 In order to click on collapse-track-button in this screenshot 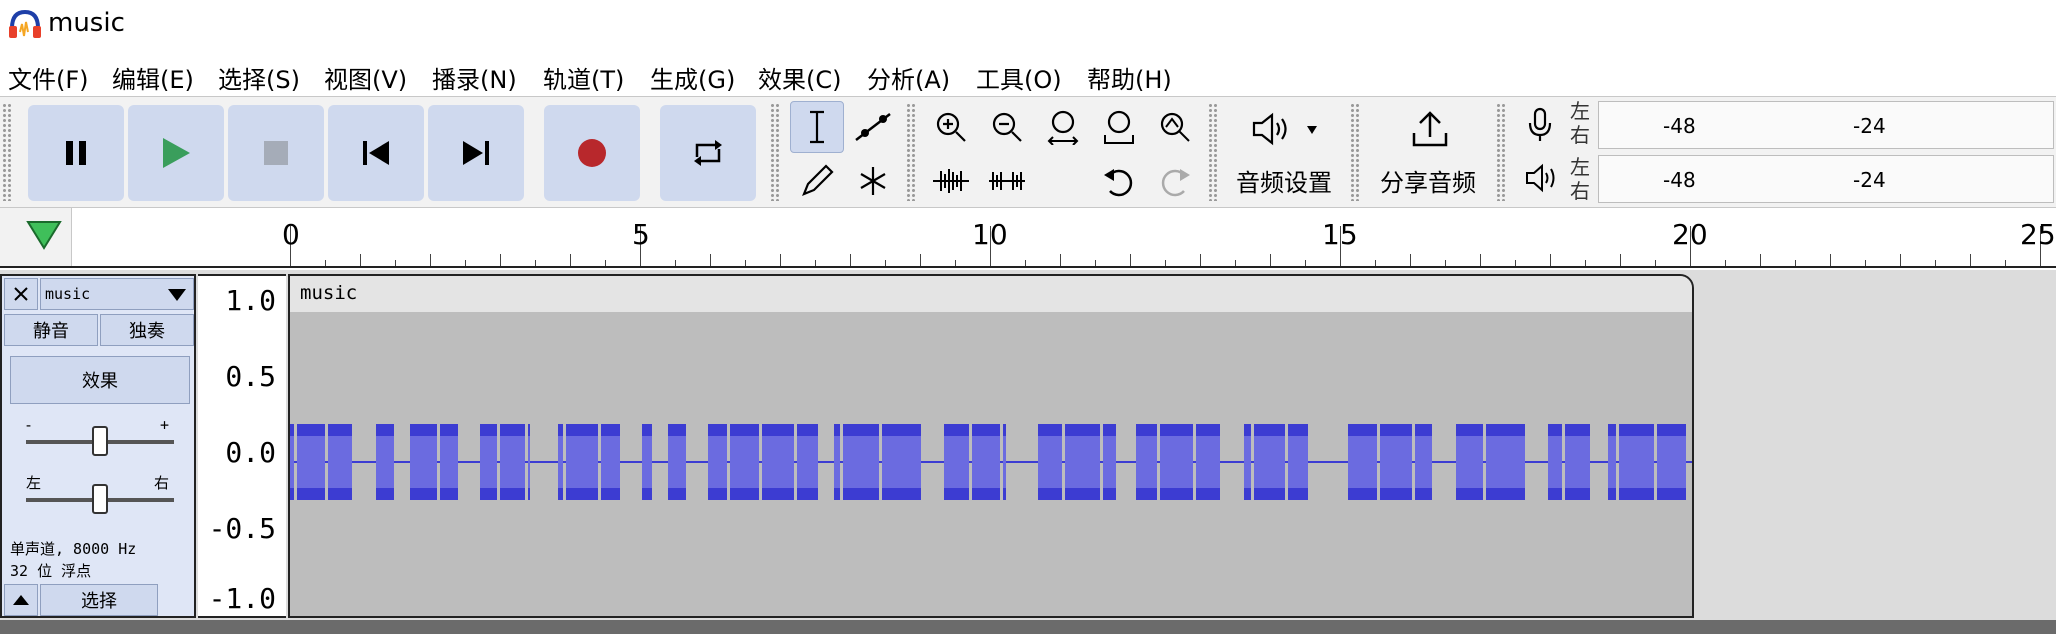, I will do `click(21, 600)`.